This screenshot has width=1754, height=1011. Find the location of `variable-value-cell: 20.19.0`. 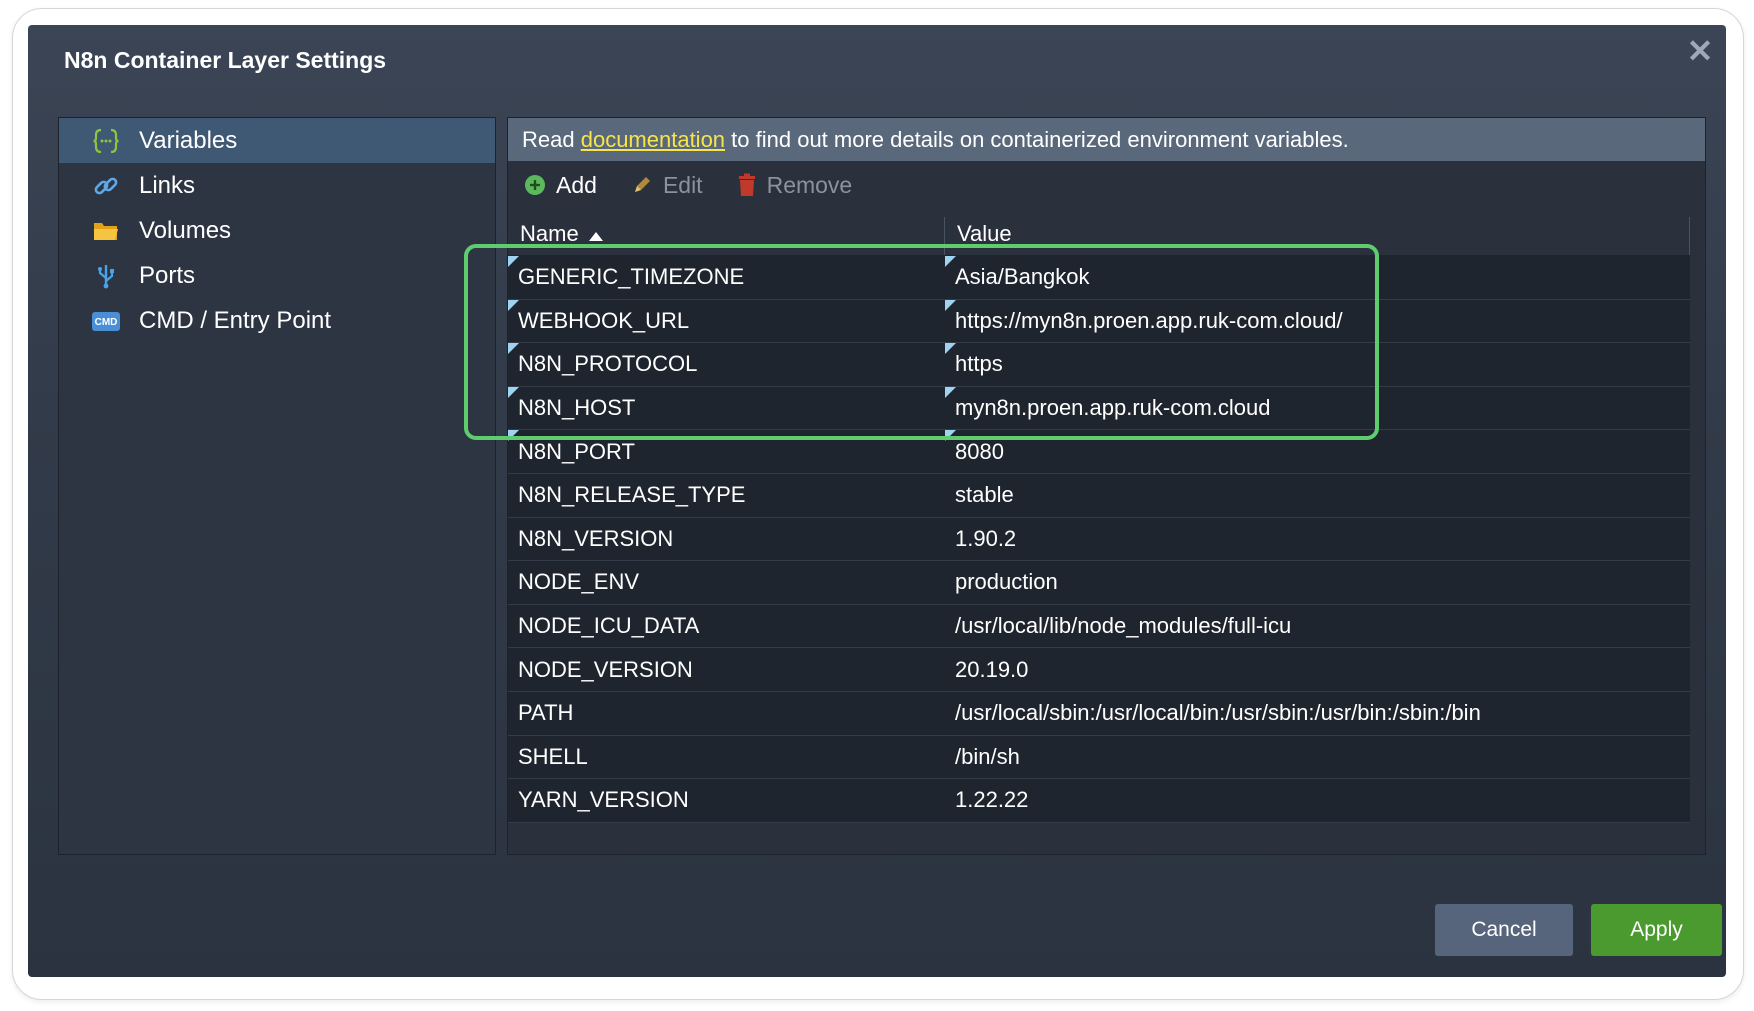

variable-value-cell: 20.19.0 is located at coordinates (992, 669).